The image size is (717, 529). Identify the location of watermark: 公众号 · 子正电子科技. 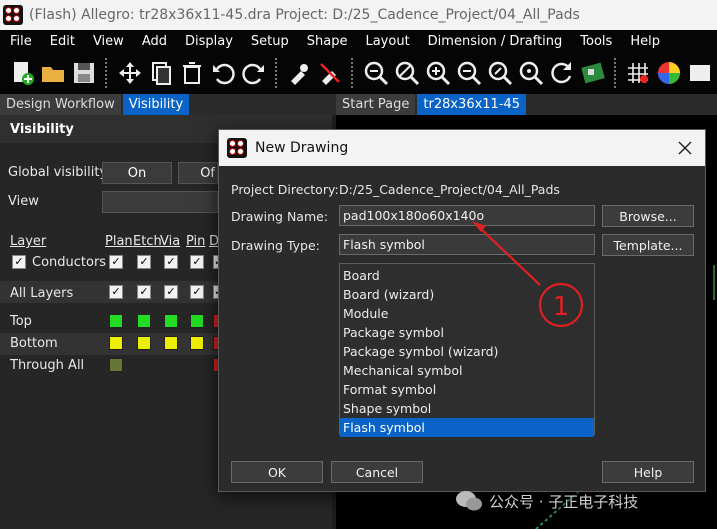
(546, 501).